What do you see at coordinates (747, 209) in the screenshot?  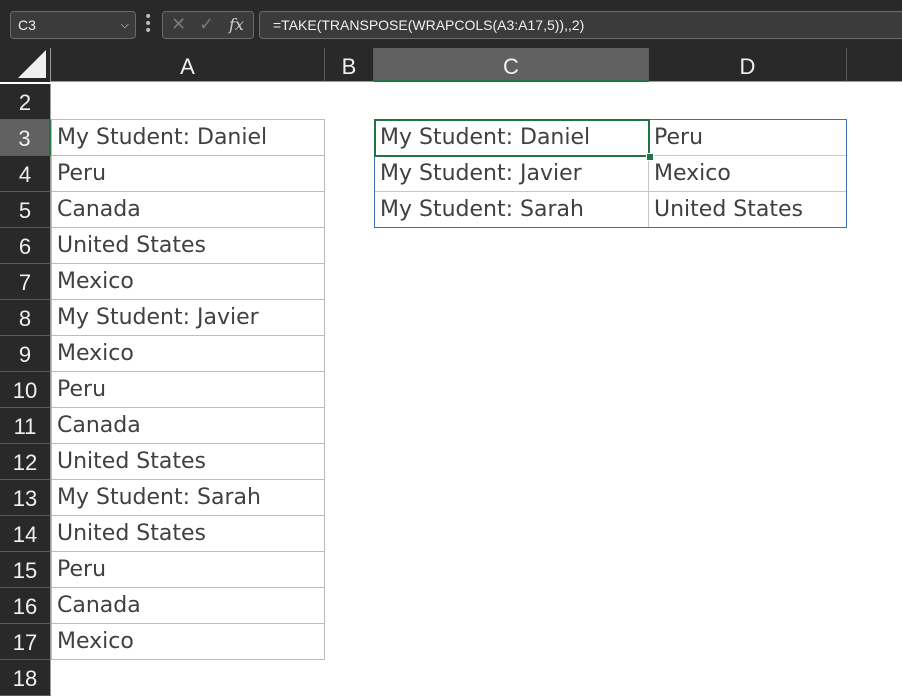 I see `cell-d5: United States` at bounding box center [747, 209].